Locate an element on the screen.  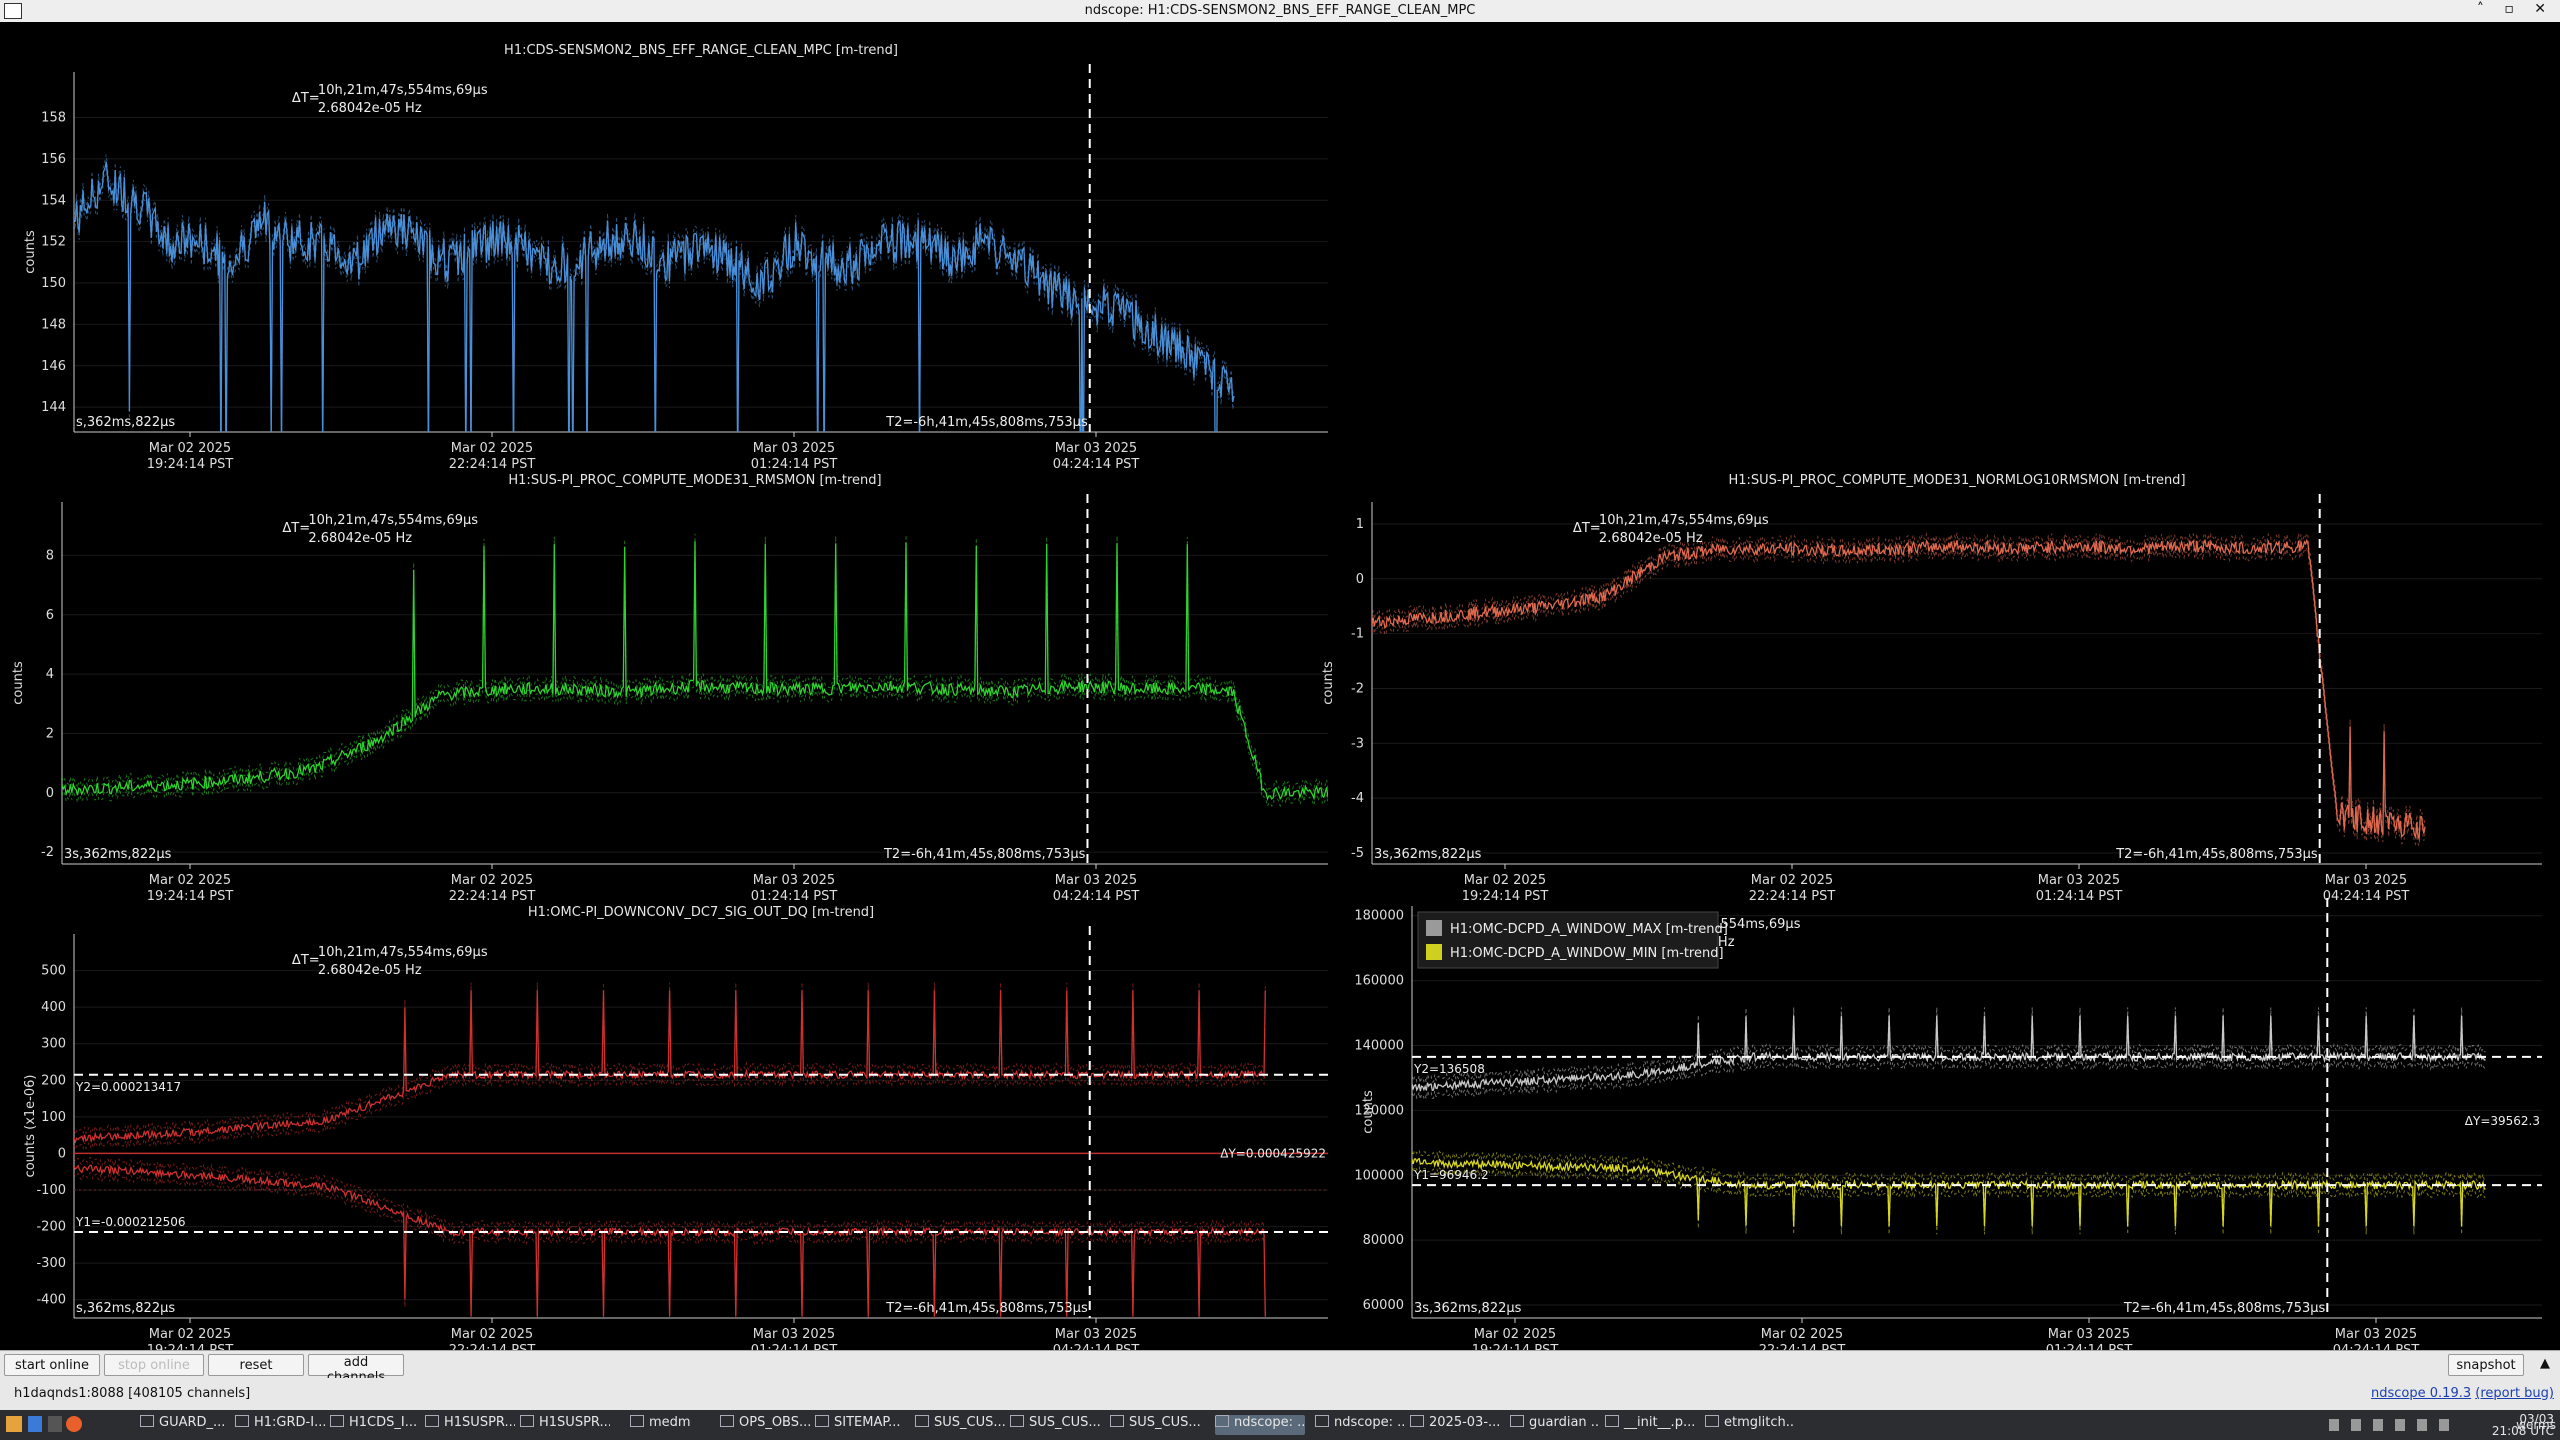
stop-online-button: stop online is located at coordinates (154, 1365).